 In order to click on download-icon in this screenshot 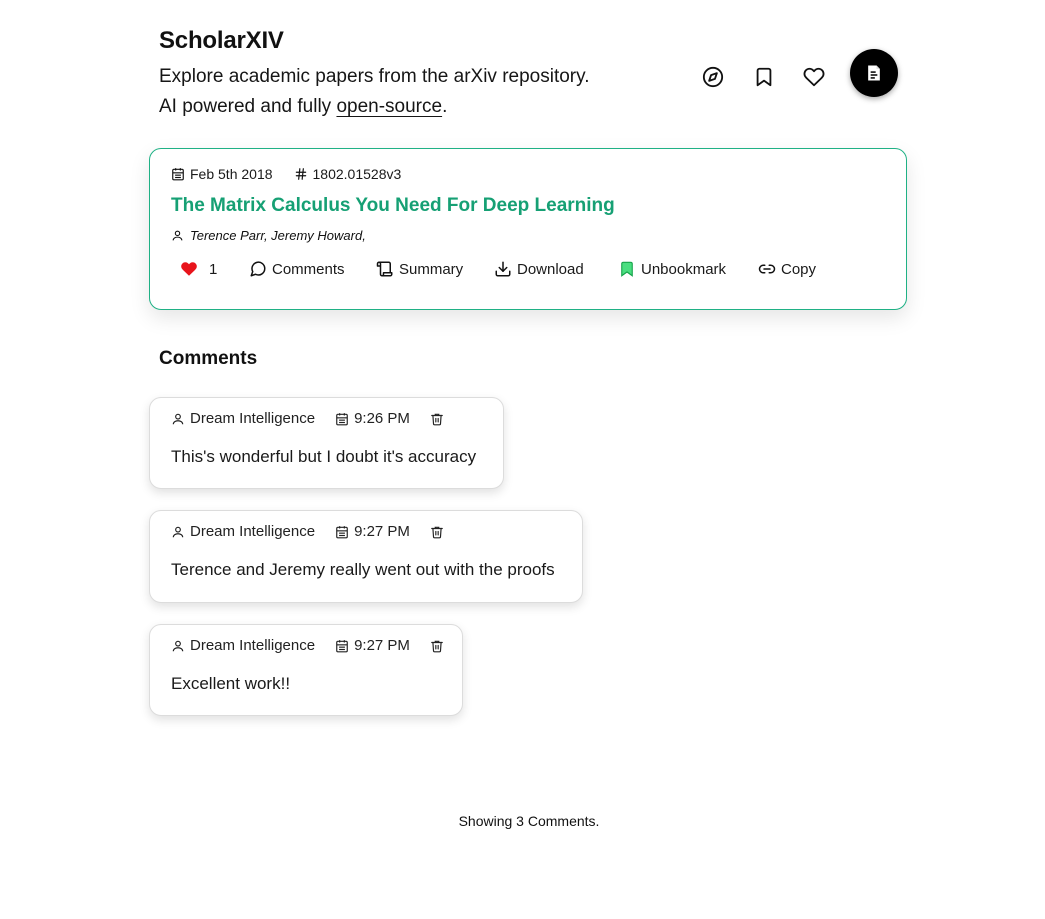, I will do `click(503, 269)`.